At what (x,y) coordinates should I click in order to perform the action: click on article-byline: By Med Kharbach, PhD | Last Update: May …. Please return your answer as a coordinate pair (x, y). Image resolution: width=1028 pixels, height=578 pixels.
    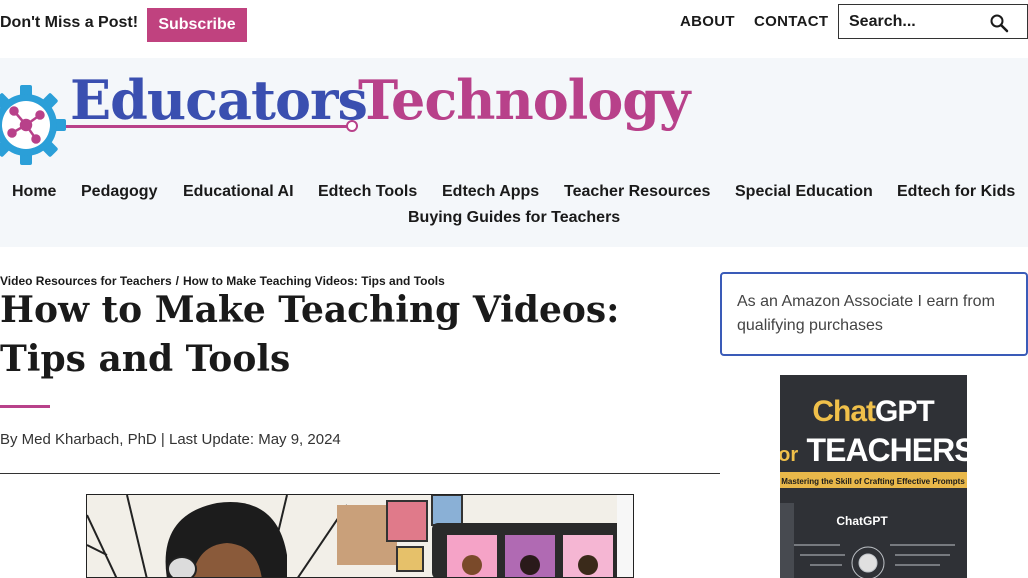
    Looking at the image, I should click on (170, 439).